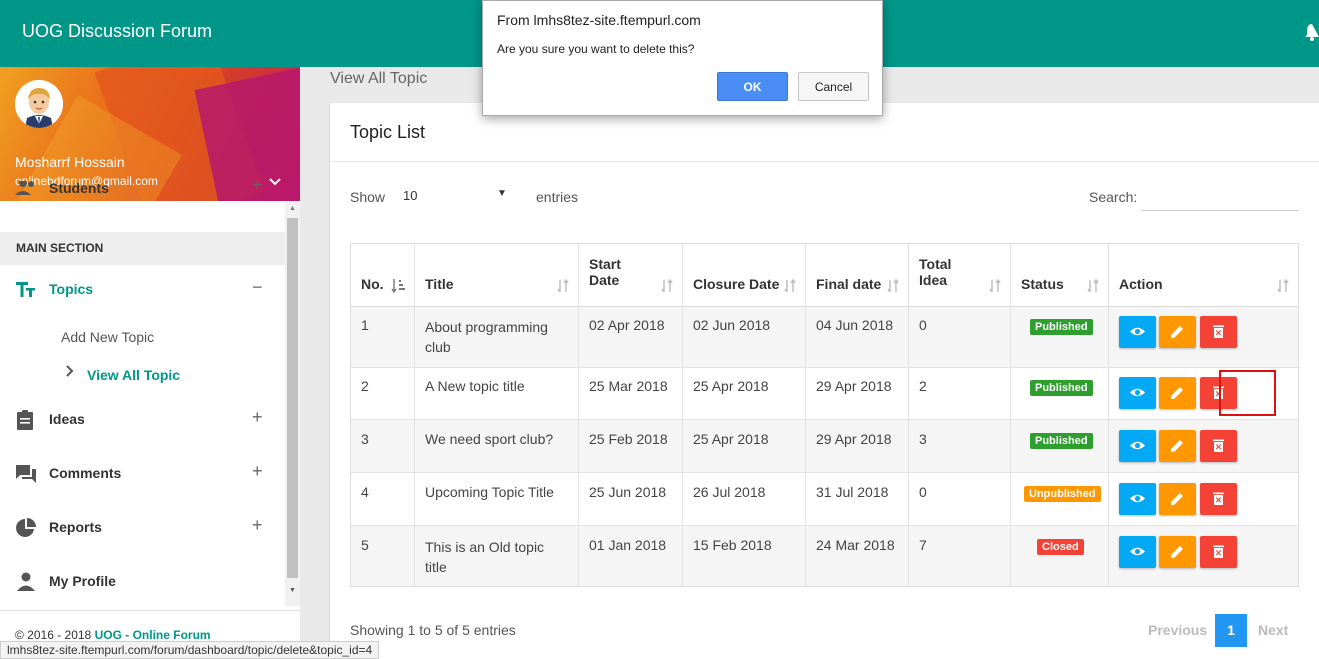  What do you see at coordinates (854, 386) in the screenshot?
I see `cell-final-date: 29 Apr 2018` at bounding box center [854, 386].